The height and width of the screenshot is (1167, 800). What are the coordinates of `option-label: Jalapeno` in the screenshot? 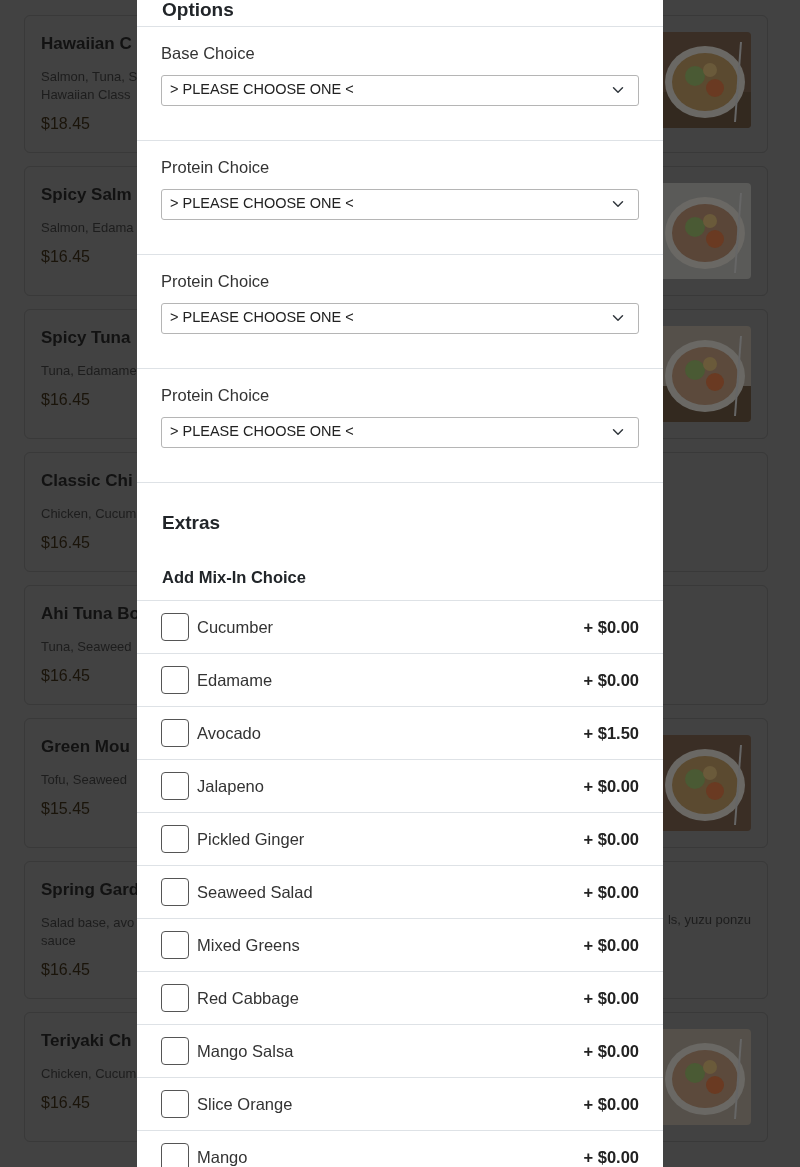 It's located at (231, 786).